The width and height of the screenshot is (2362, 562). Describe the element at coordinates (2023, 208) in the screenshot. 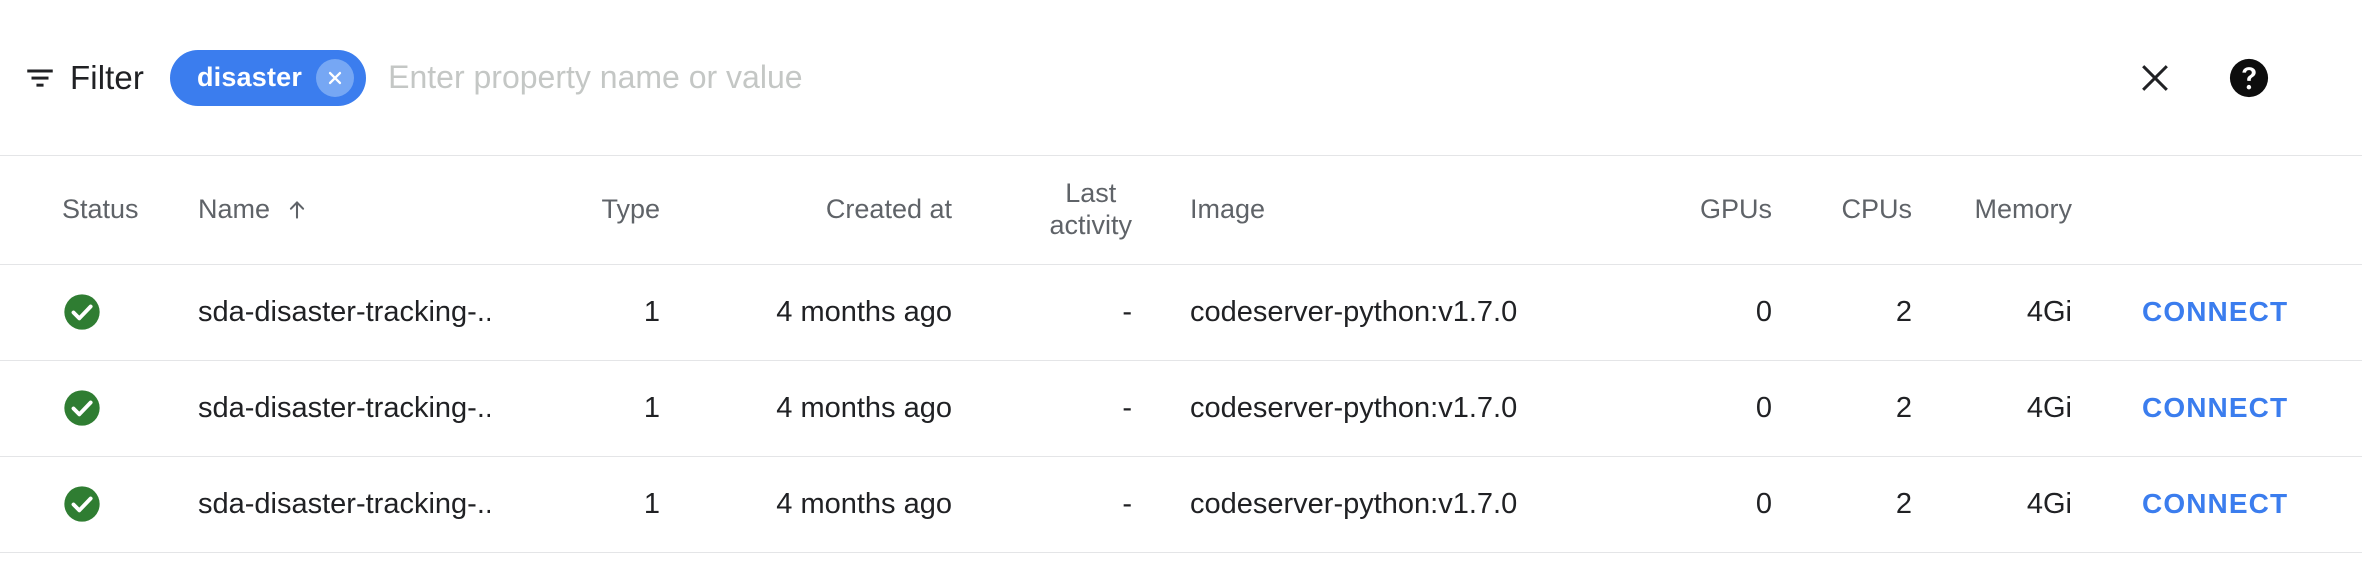

I see `column-header-memory-label: Memory` at that location.